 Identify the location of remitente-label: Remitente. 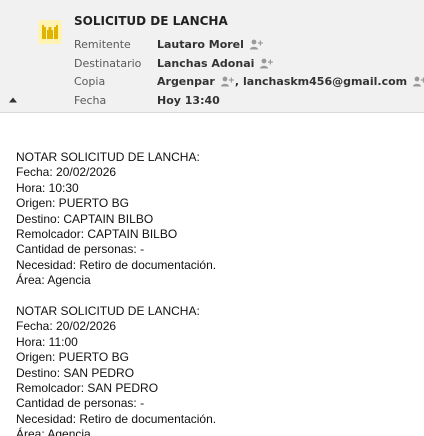
(102, 44).